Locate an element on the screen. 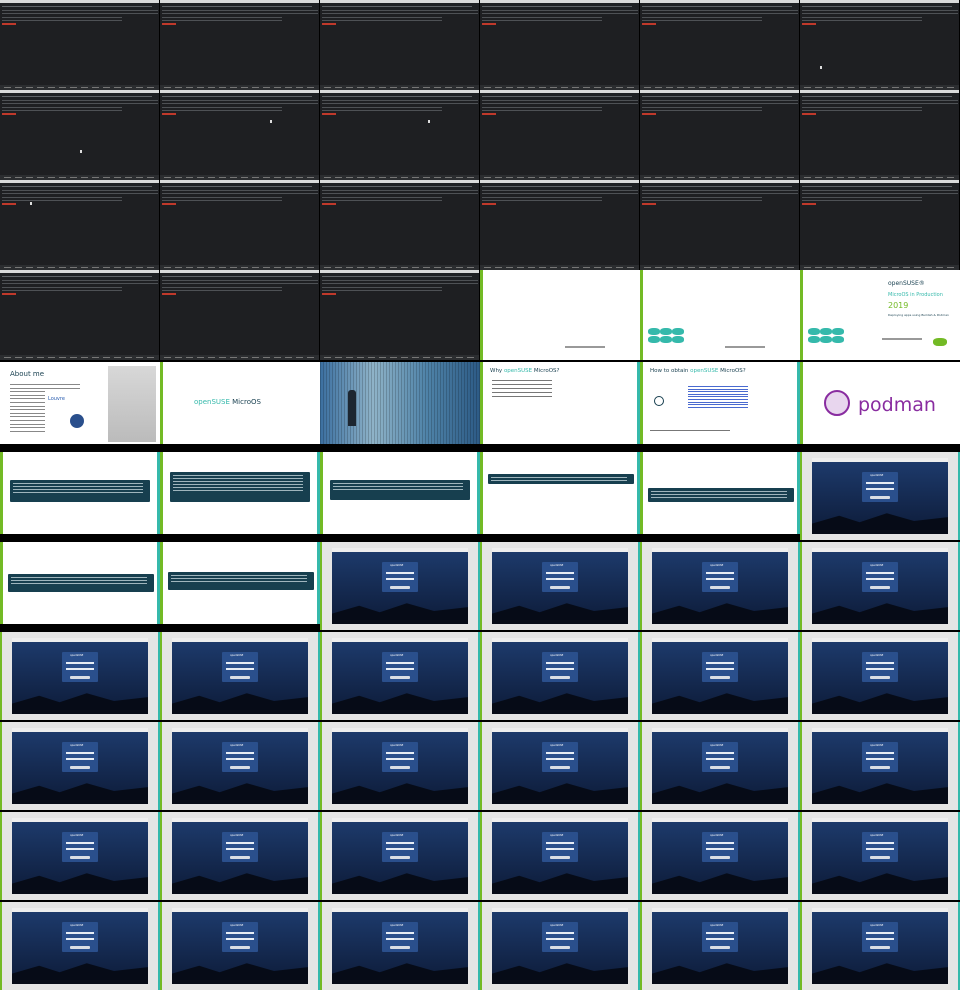 The height and width of the screenshot is (990, 960). terminal-prompt is located at coordinates (169, 114).